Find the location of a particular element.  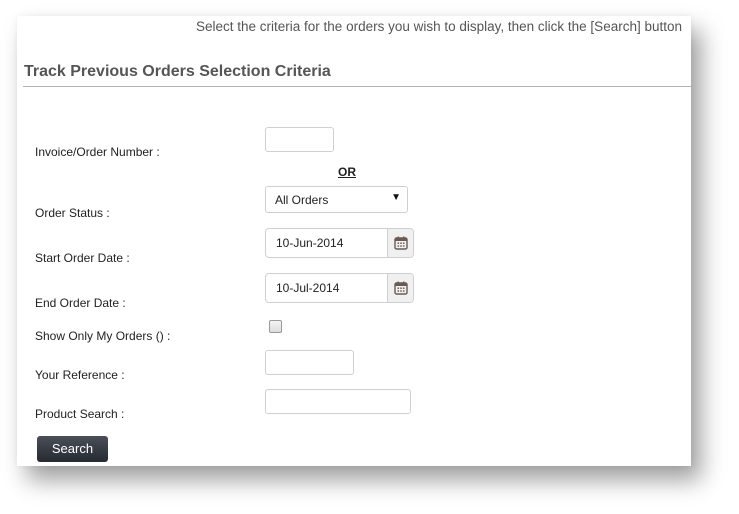

end-date-value: 10-Jul-2014 is located at coordinates (308, 288).